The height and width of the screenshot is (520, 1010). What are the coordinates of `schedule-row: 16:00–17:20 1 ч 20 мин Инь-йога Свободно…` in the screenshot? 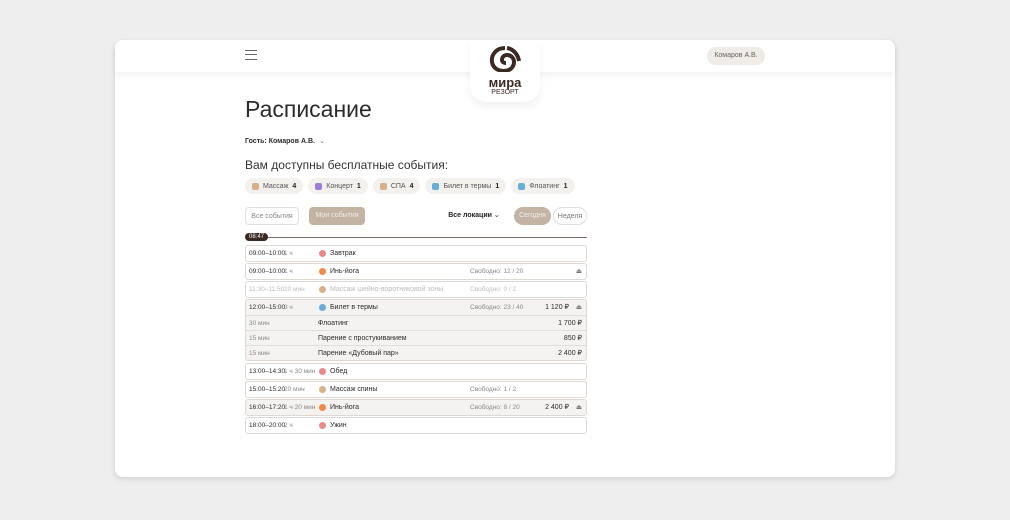 It's located at (416, 407).